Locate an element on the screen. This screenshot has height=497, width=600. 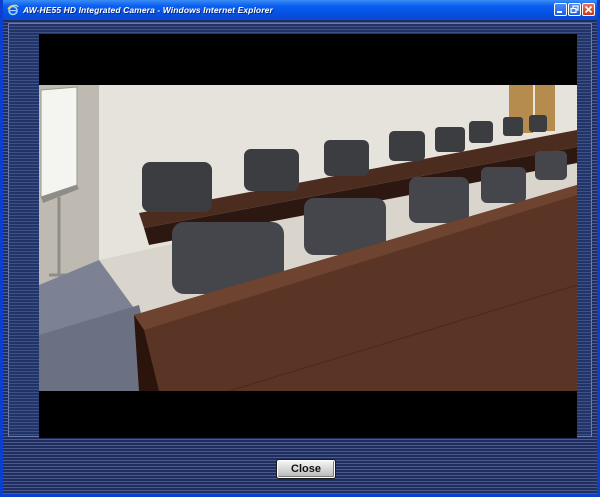
restore-icon is located at coordinates (574, 9).